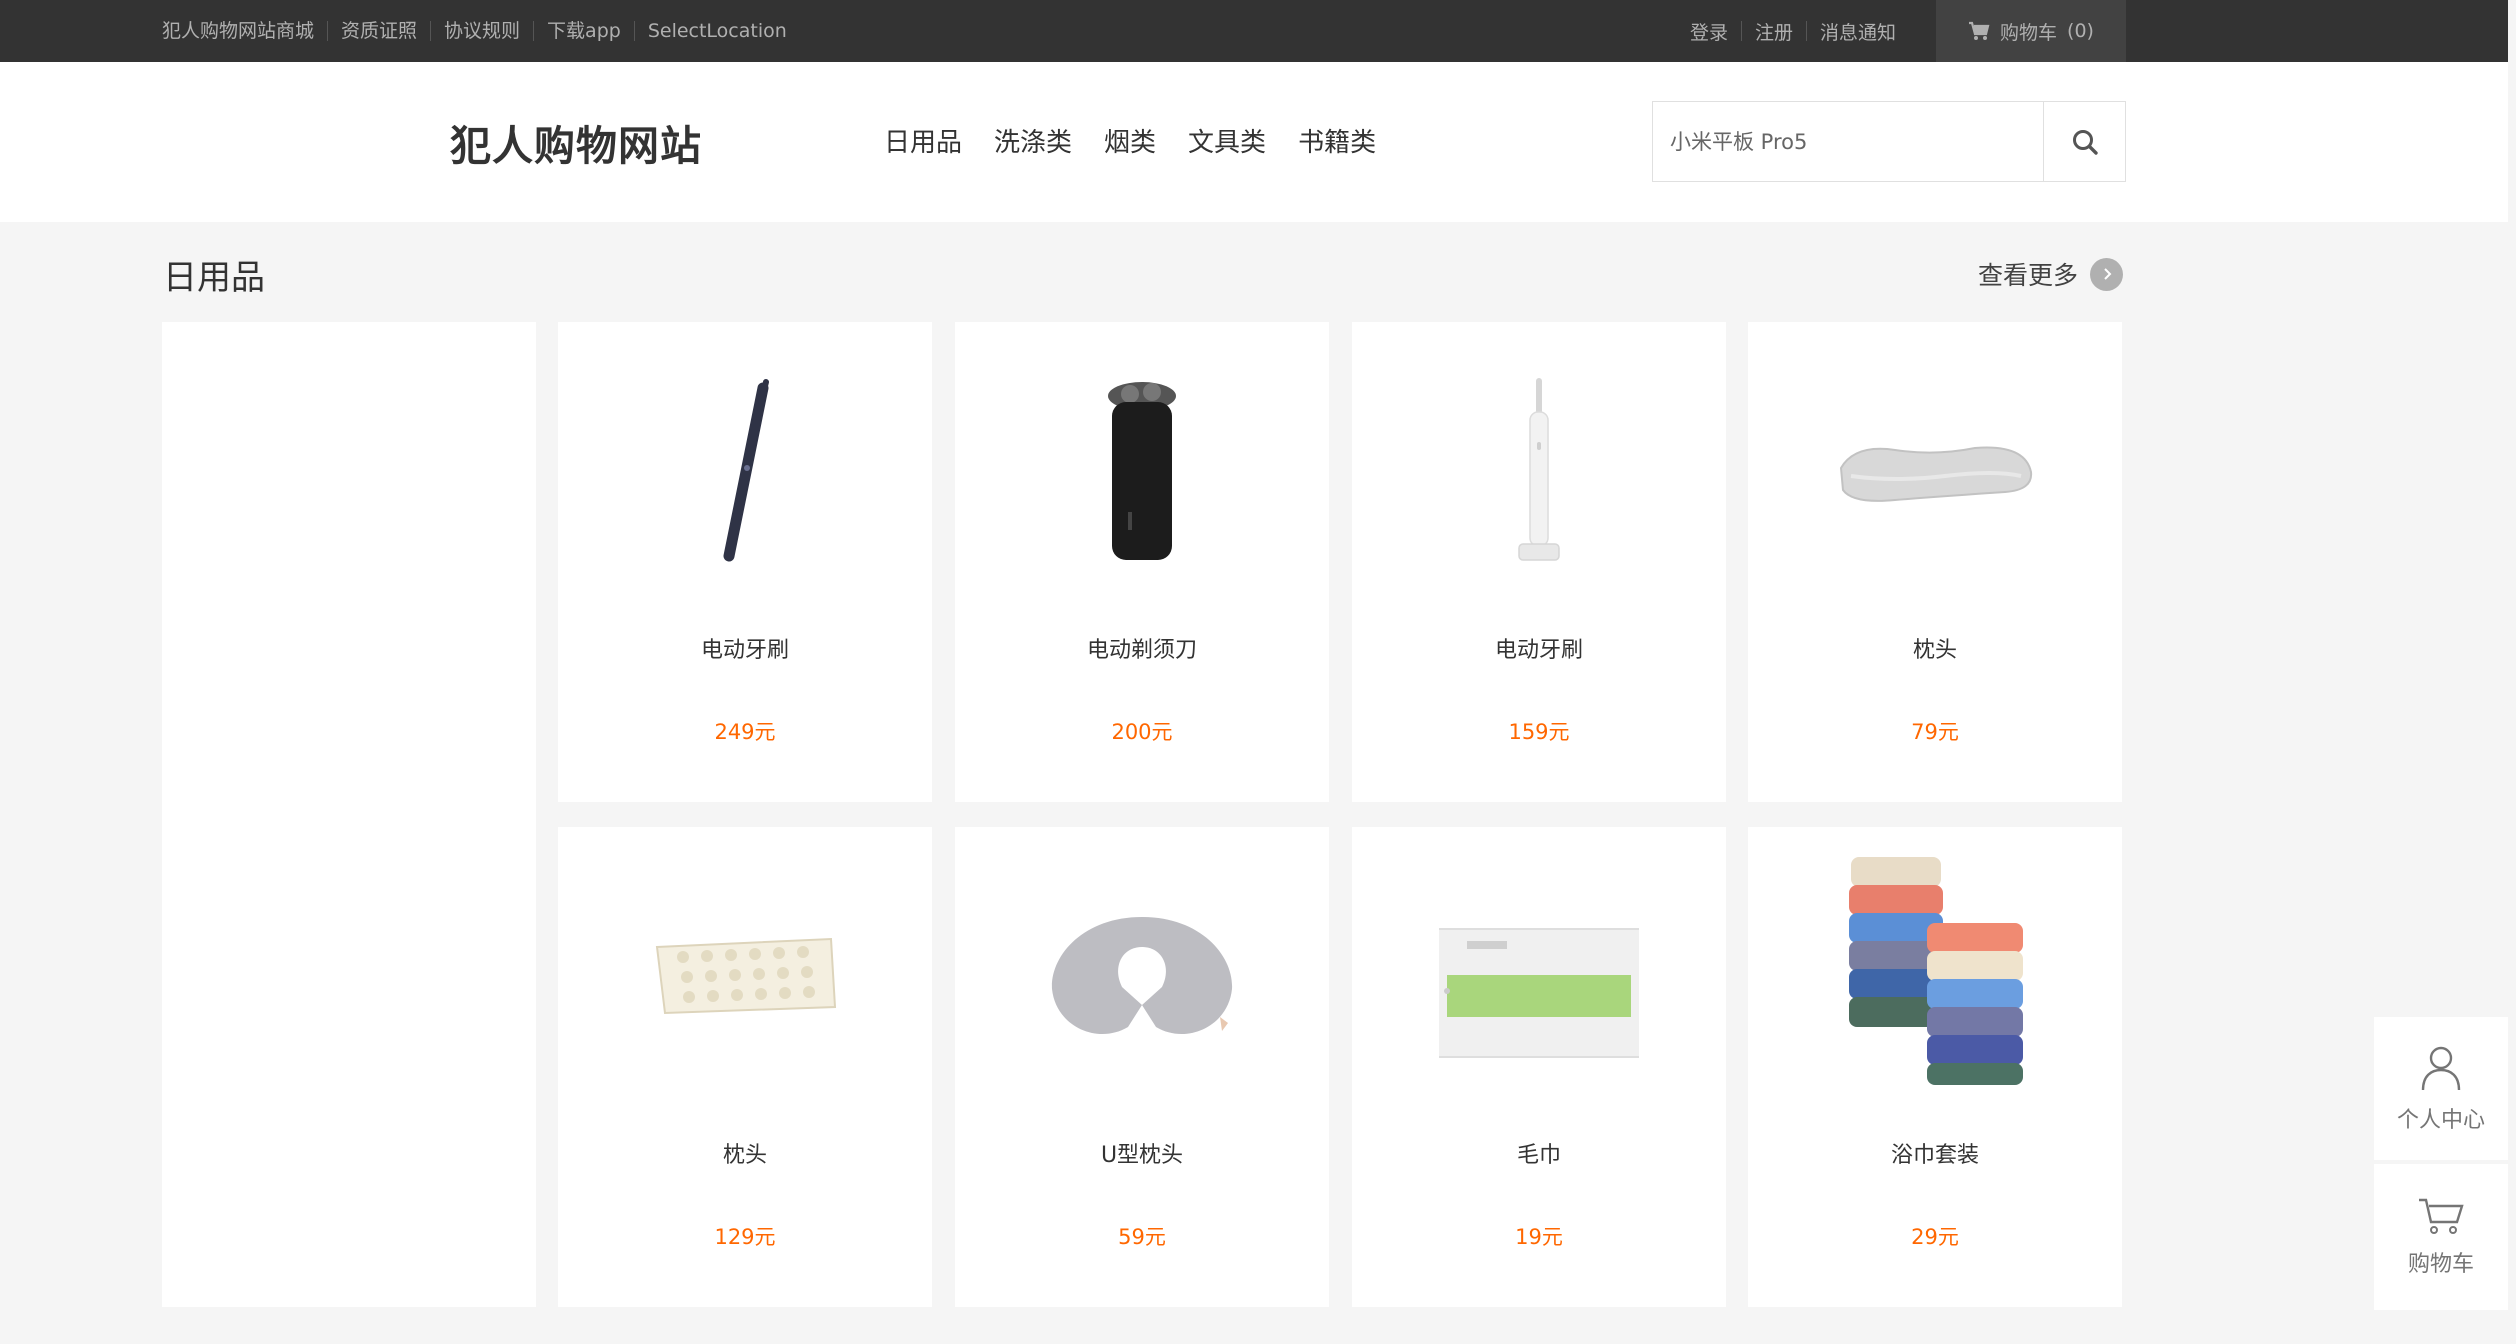 The height and width of the screenshot is (1344, 2516). Describe the element at coordinates (214, 278) in the screenshot. I see `section-title: 日用品` at that location.